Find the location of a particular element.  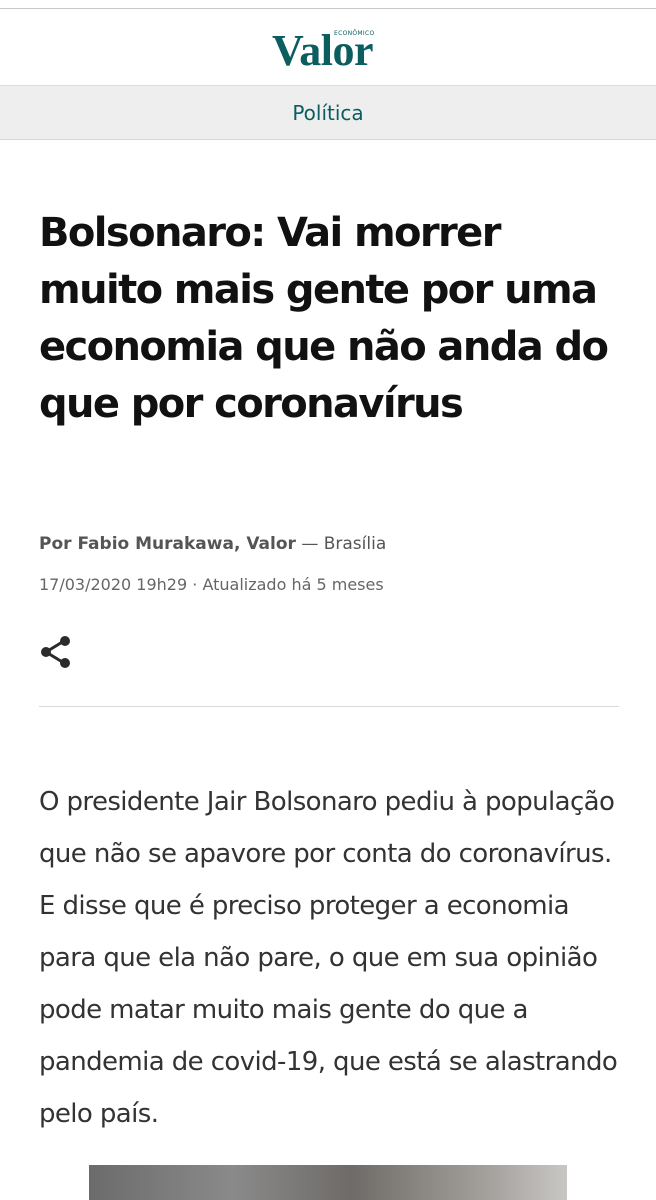

article-image is located at coordinates (328, 1182).